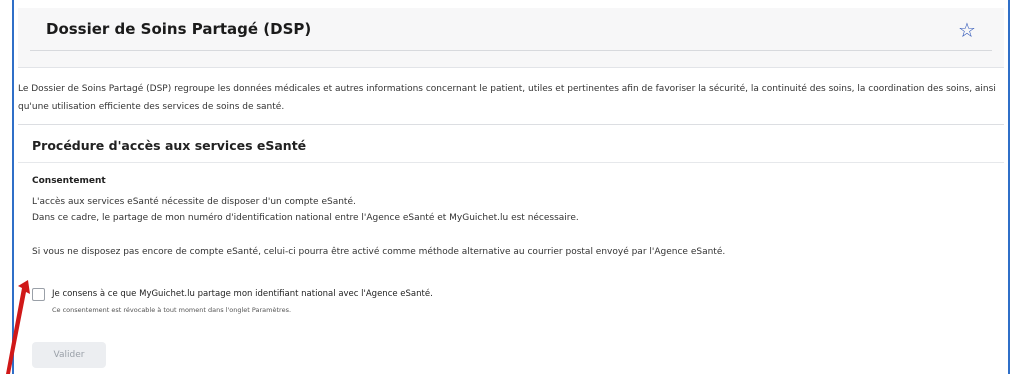 The width and height of the screenshot is (1013, 374). What do you see at coordinates (967, 30) in the screenshot?
I see `star-icon: ☆` at bounding box center [967, 30].